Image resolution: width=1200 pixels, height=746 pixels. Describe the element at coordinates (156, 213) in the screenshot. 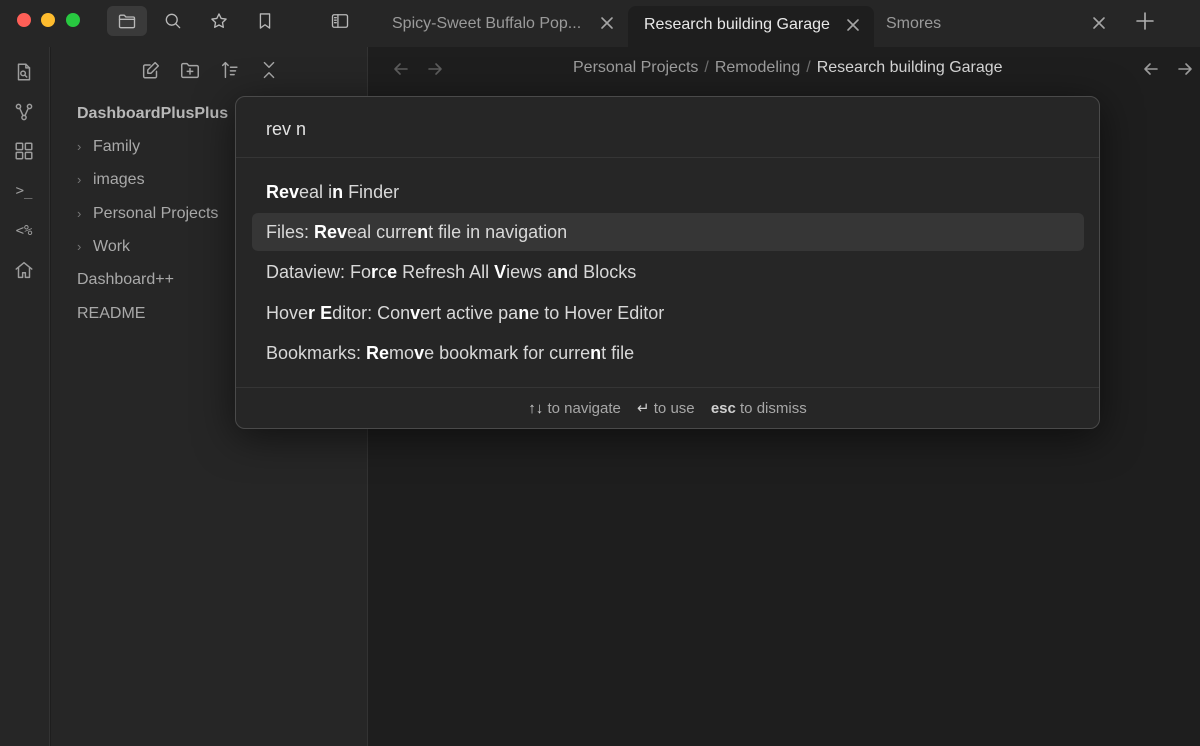

I see `folder-label: Personal Projects` at that location.